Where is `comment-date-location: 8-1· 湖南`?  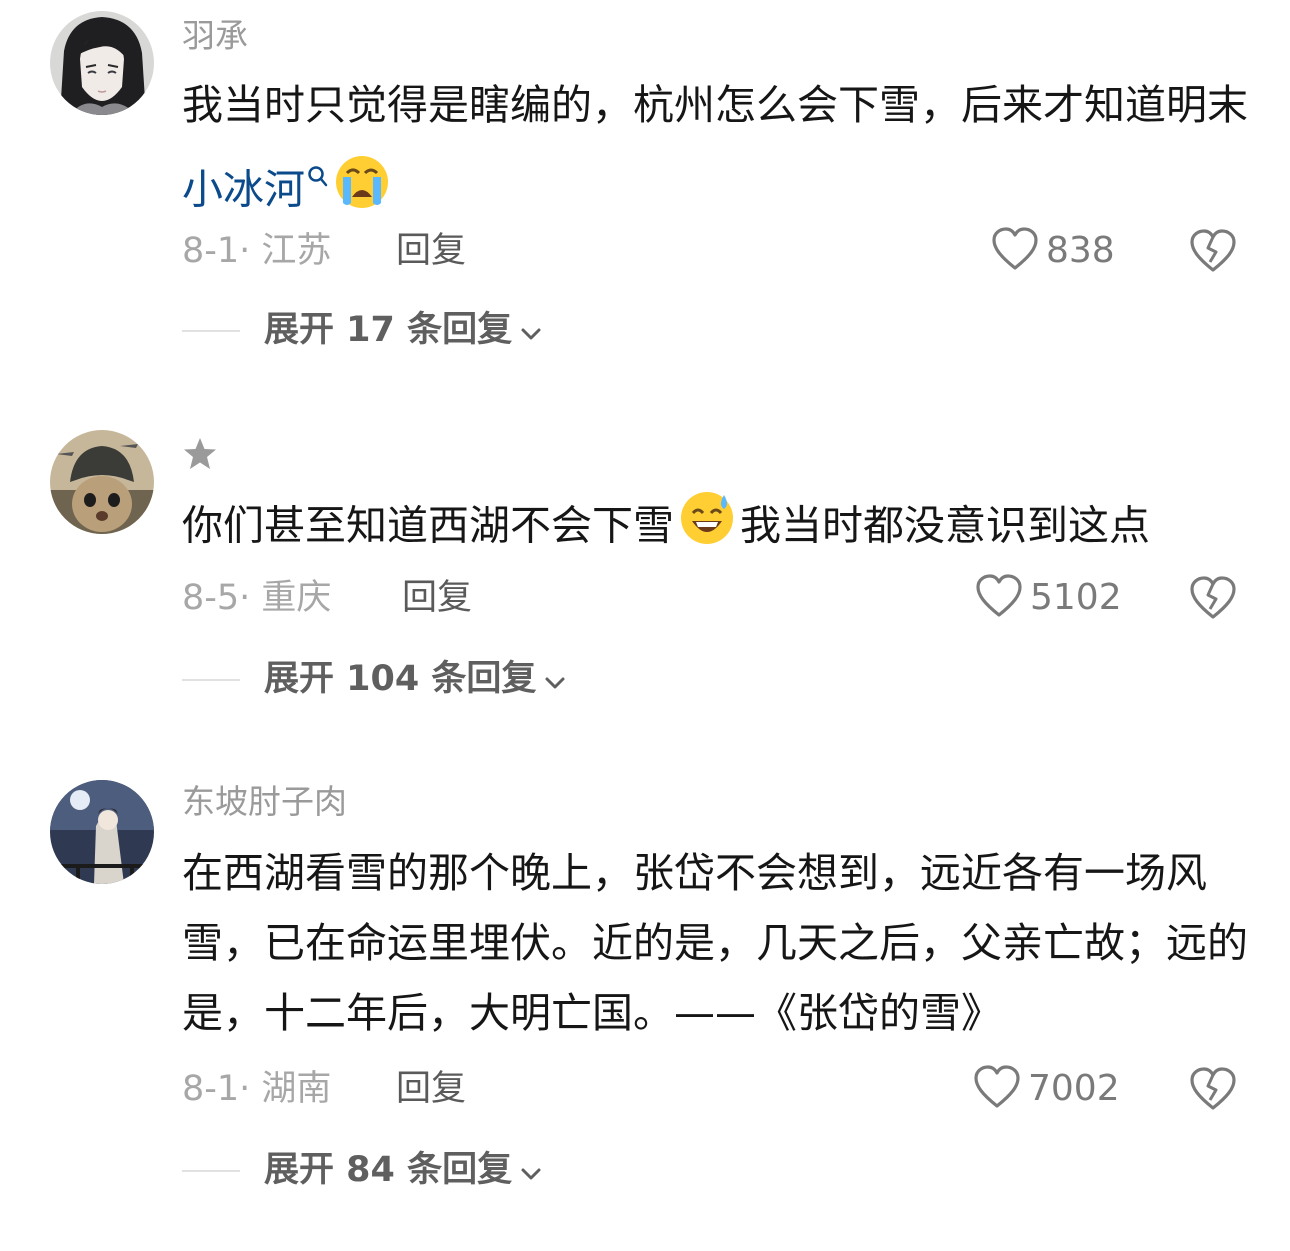 comment-date-location: 8-1· 湖南 is located at coordinates (257, 1089).